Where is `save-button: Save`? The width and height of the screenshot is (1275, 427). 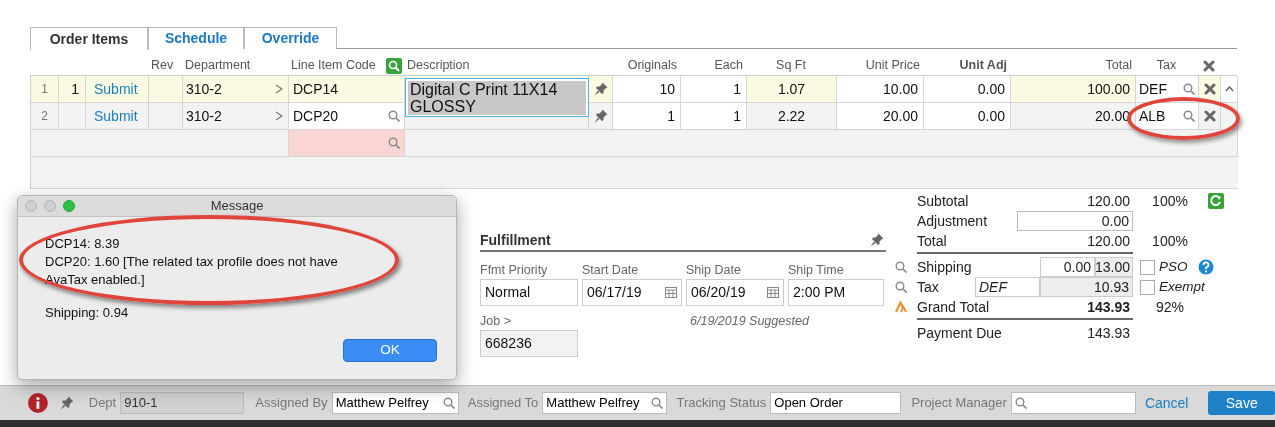 save-button: Save is located at coordinates (1241, 403).